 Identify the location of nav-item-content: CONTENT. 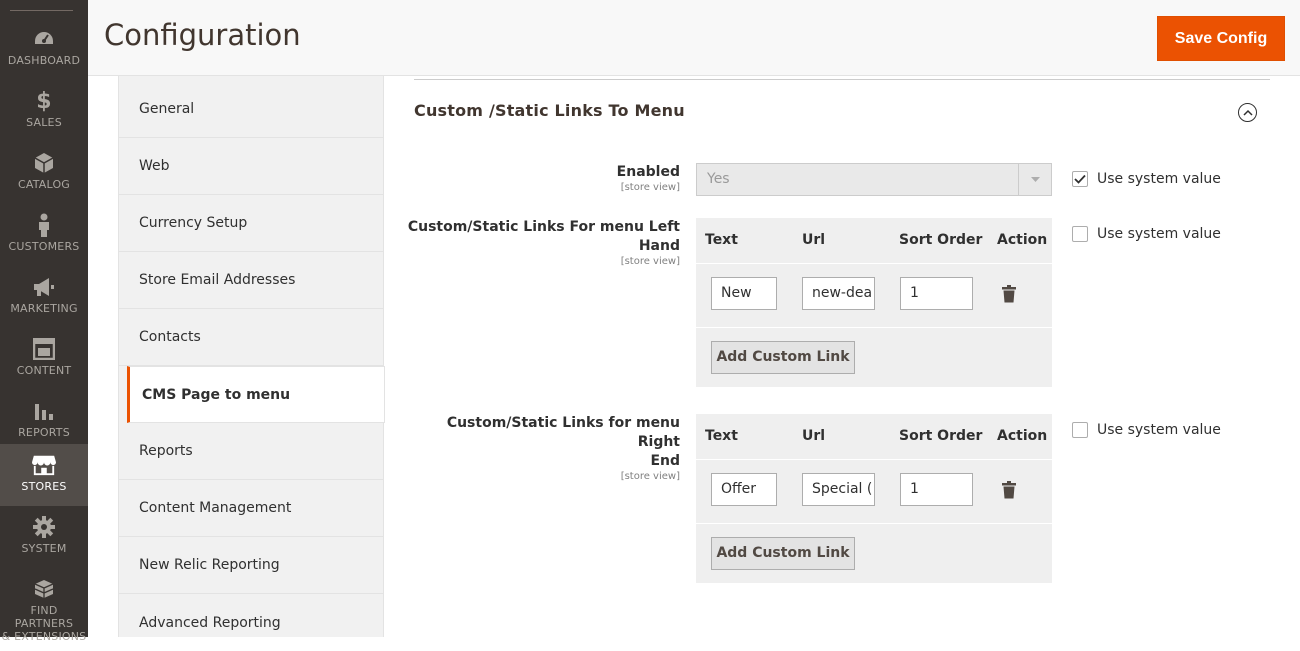
(44, 359).